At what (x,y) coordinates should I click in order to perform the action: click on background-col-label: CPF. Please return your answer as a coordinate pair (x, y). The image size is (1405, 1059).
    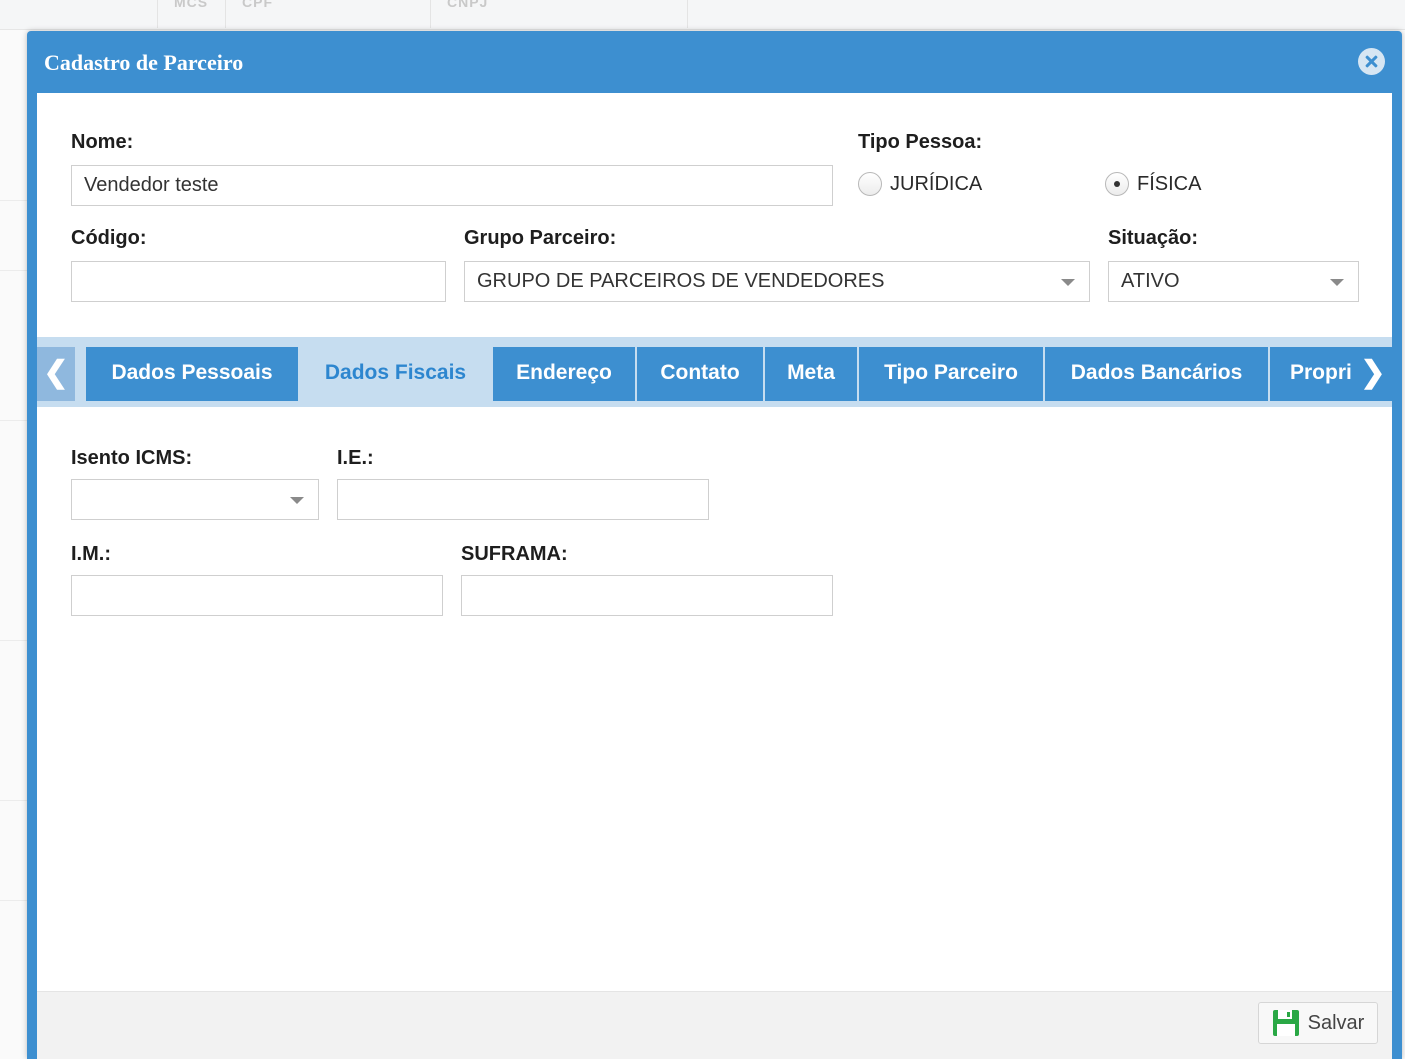
    Looking at the image, I should click on (257, 5).